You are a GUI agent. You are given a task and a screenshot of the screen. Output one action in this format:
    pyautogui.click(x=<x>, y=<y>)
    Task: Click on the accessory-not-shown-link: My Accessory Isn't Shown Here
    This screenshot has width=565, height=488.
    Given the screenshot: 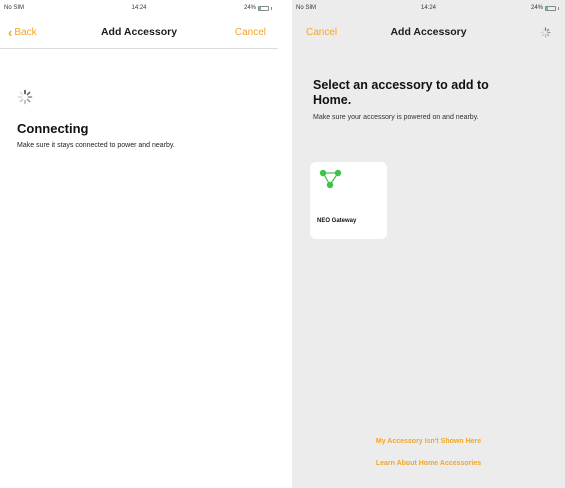 What is the action you would take?
    pyautogui.click(x=428, y=441)
    